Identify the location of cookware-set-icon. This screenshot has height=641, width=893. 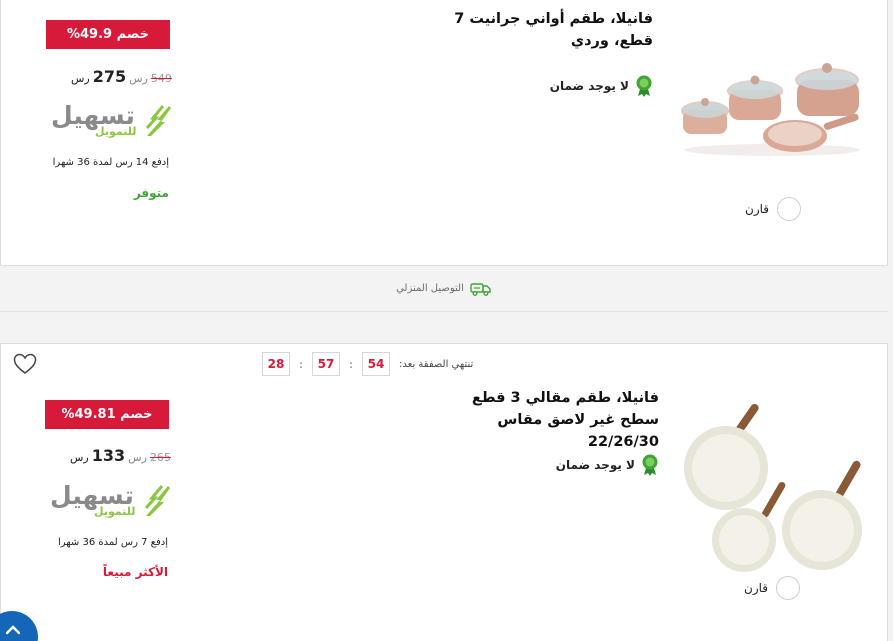
(770, 109).